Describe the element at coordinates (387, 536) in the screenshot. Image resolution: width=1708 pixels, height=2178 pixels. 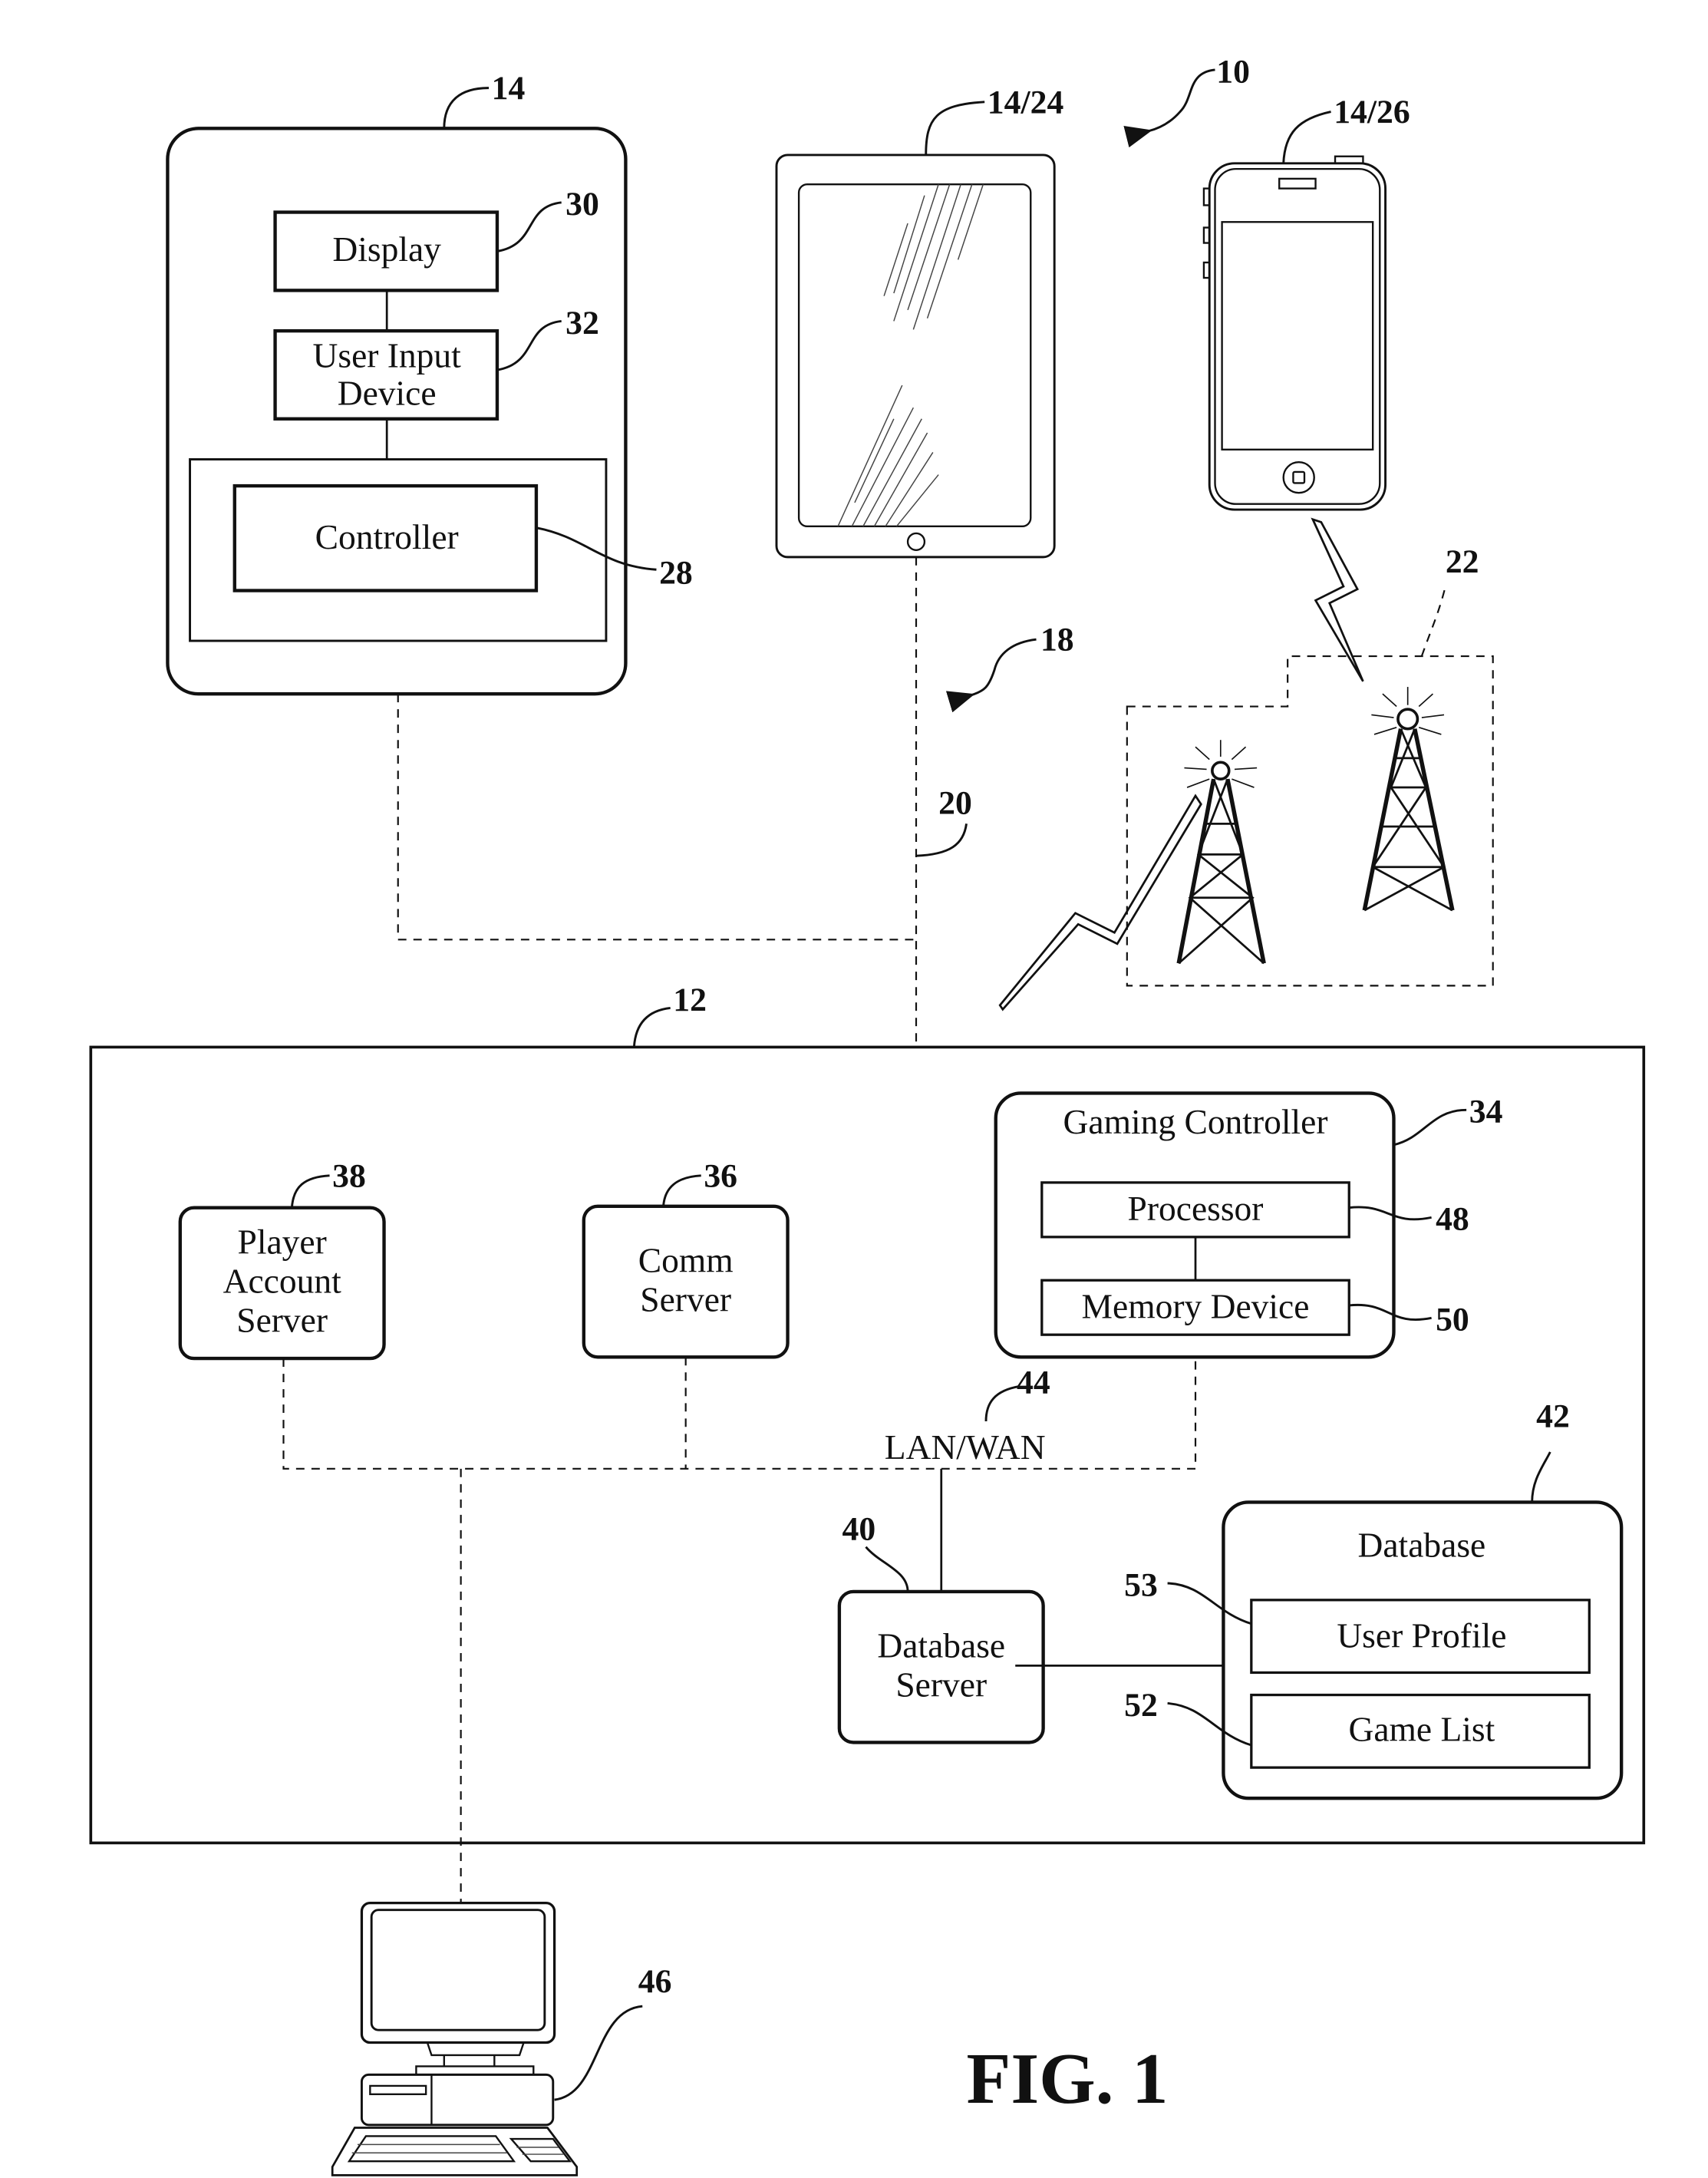
I see `controller-label: Controller` at that location.